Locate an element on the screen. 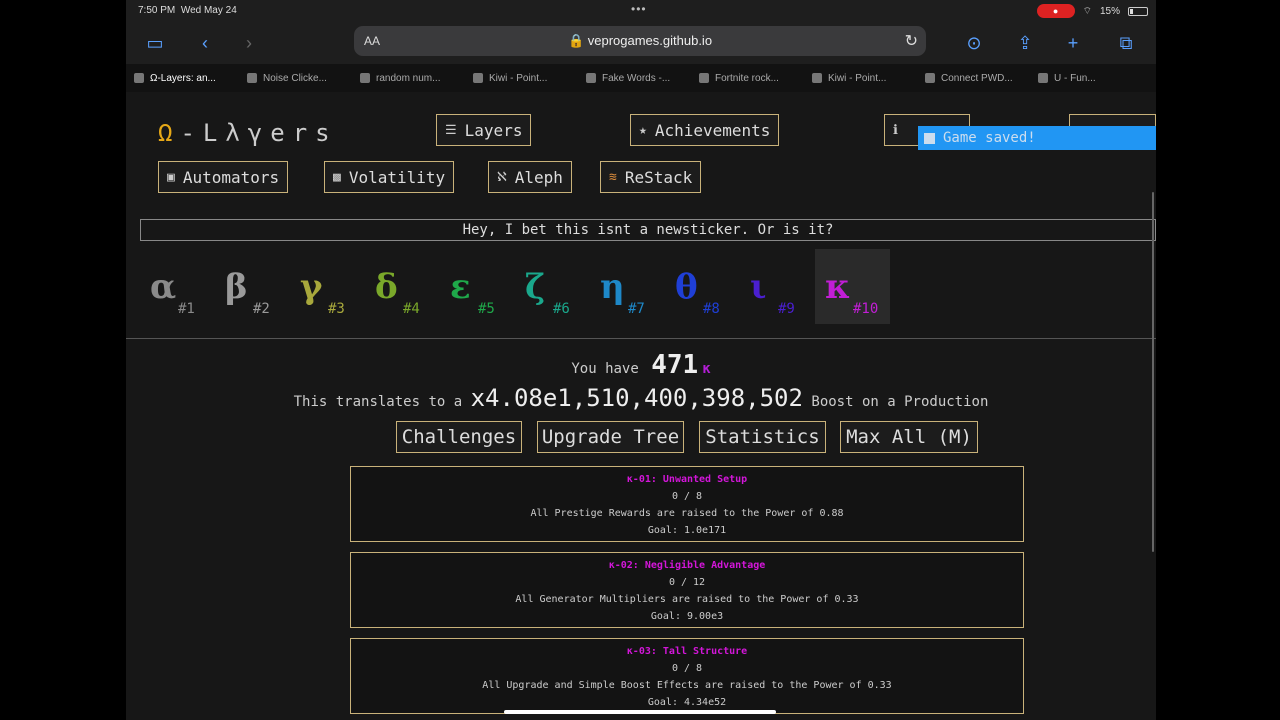  layer-number: #1 is located at coordinates (186, 309).